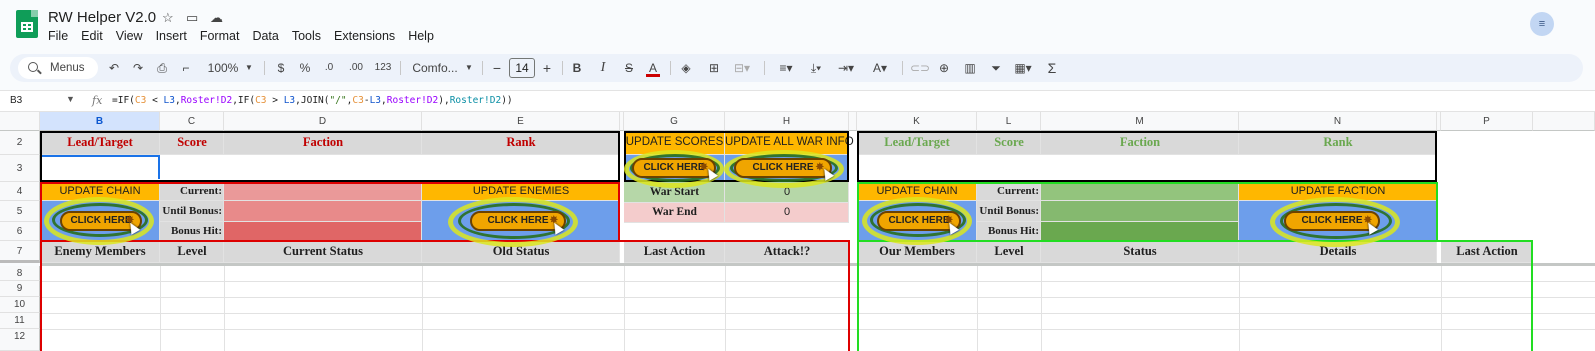 This screenshot has height=351, width=1595. What do you see at coordinates (192, 18) in the screenshot?
I see `move-to-folder-icon: ▭` at bounding box center [192, 18].